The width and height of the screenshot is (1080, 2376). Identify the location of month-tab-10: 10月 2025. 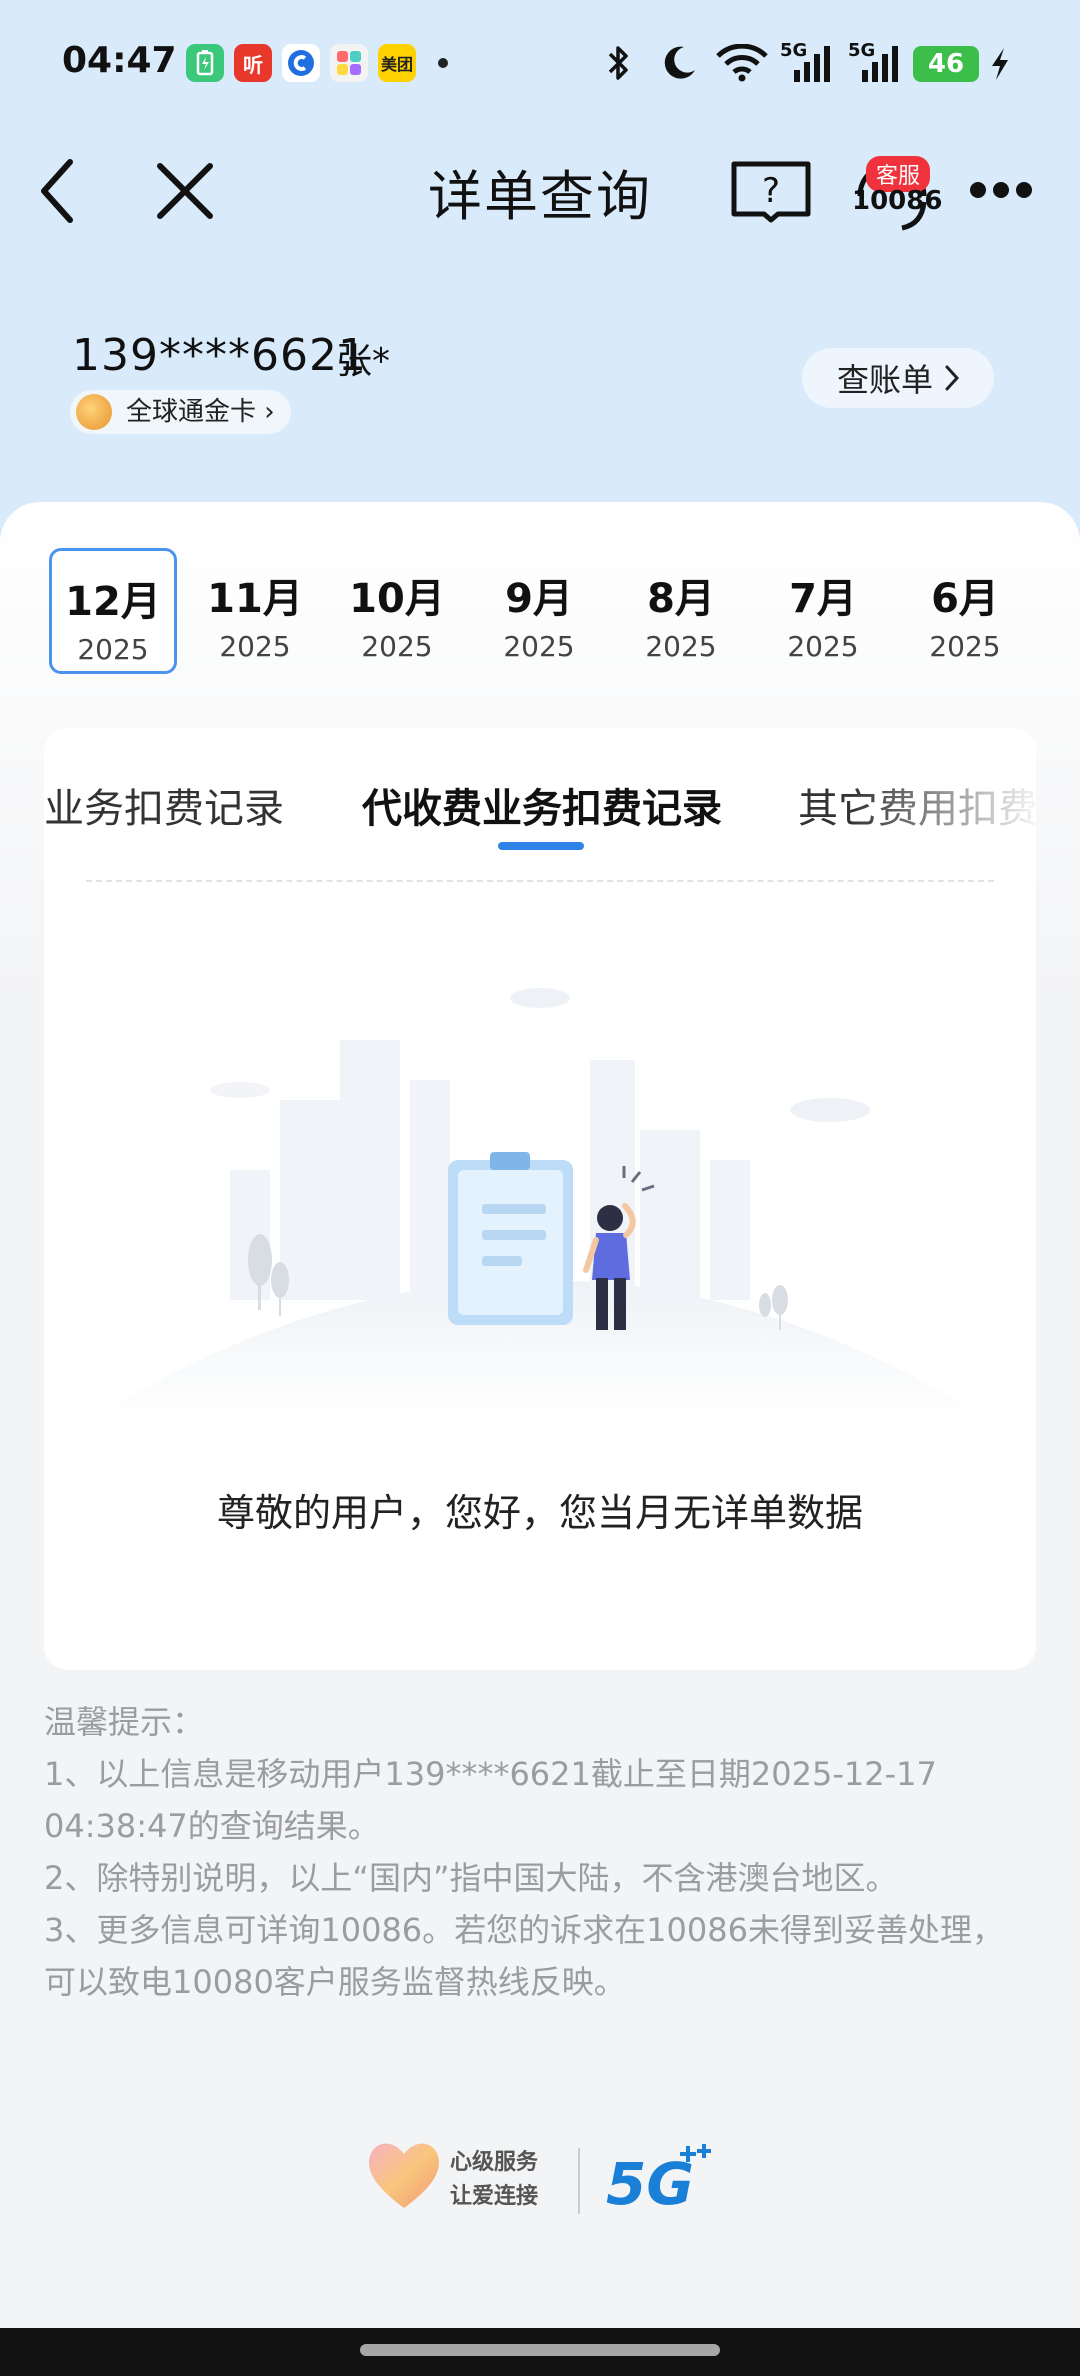
(397, 611).